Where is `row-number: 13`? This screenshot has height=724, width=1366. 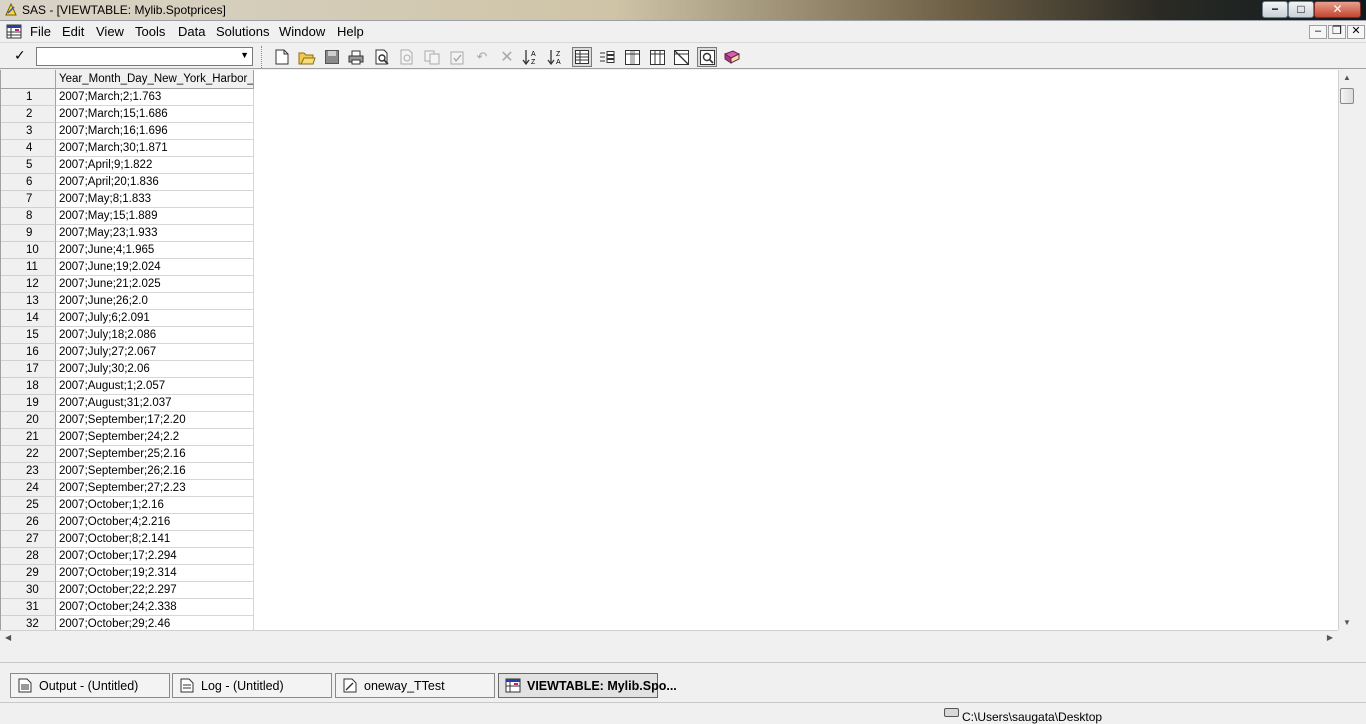 row-number: 13 is located at coordinates (28, 301).